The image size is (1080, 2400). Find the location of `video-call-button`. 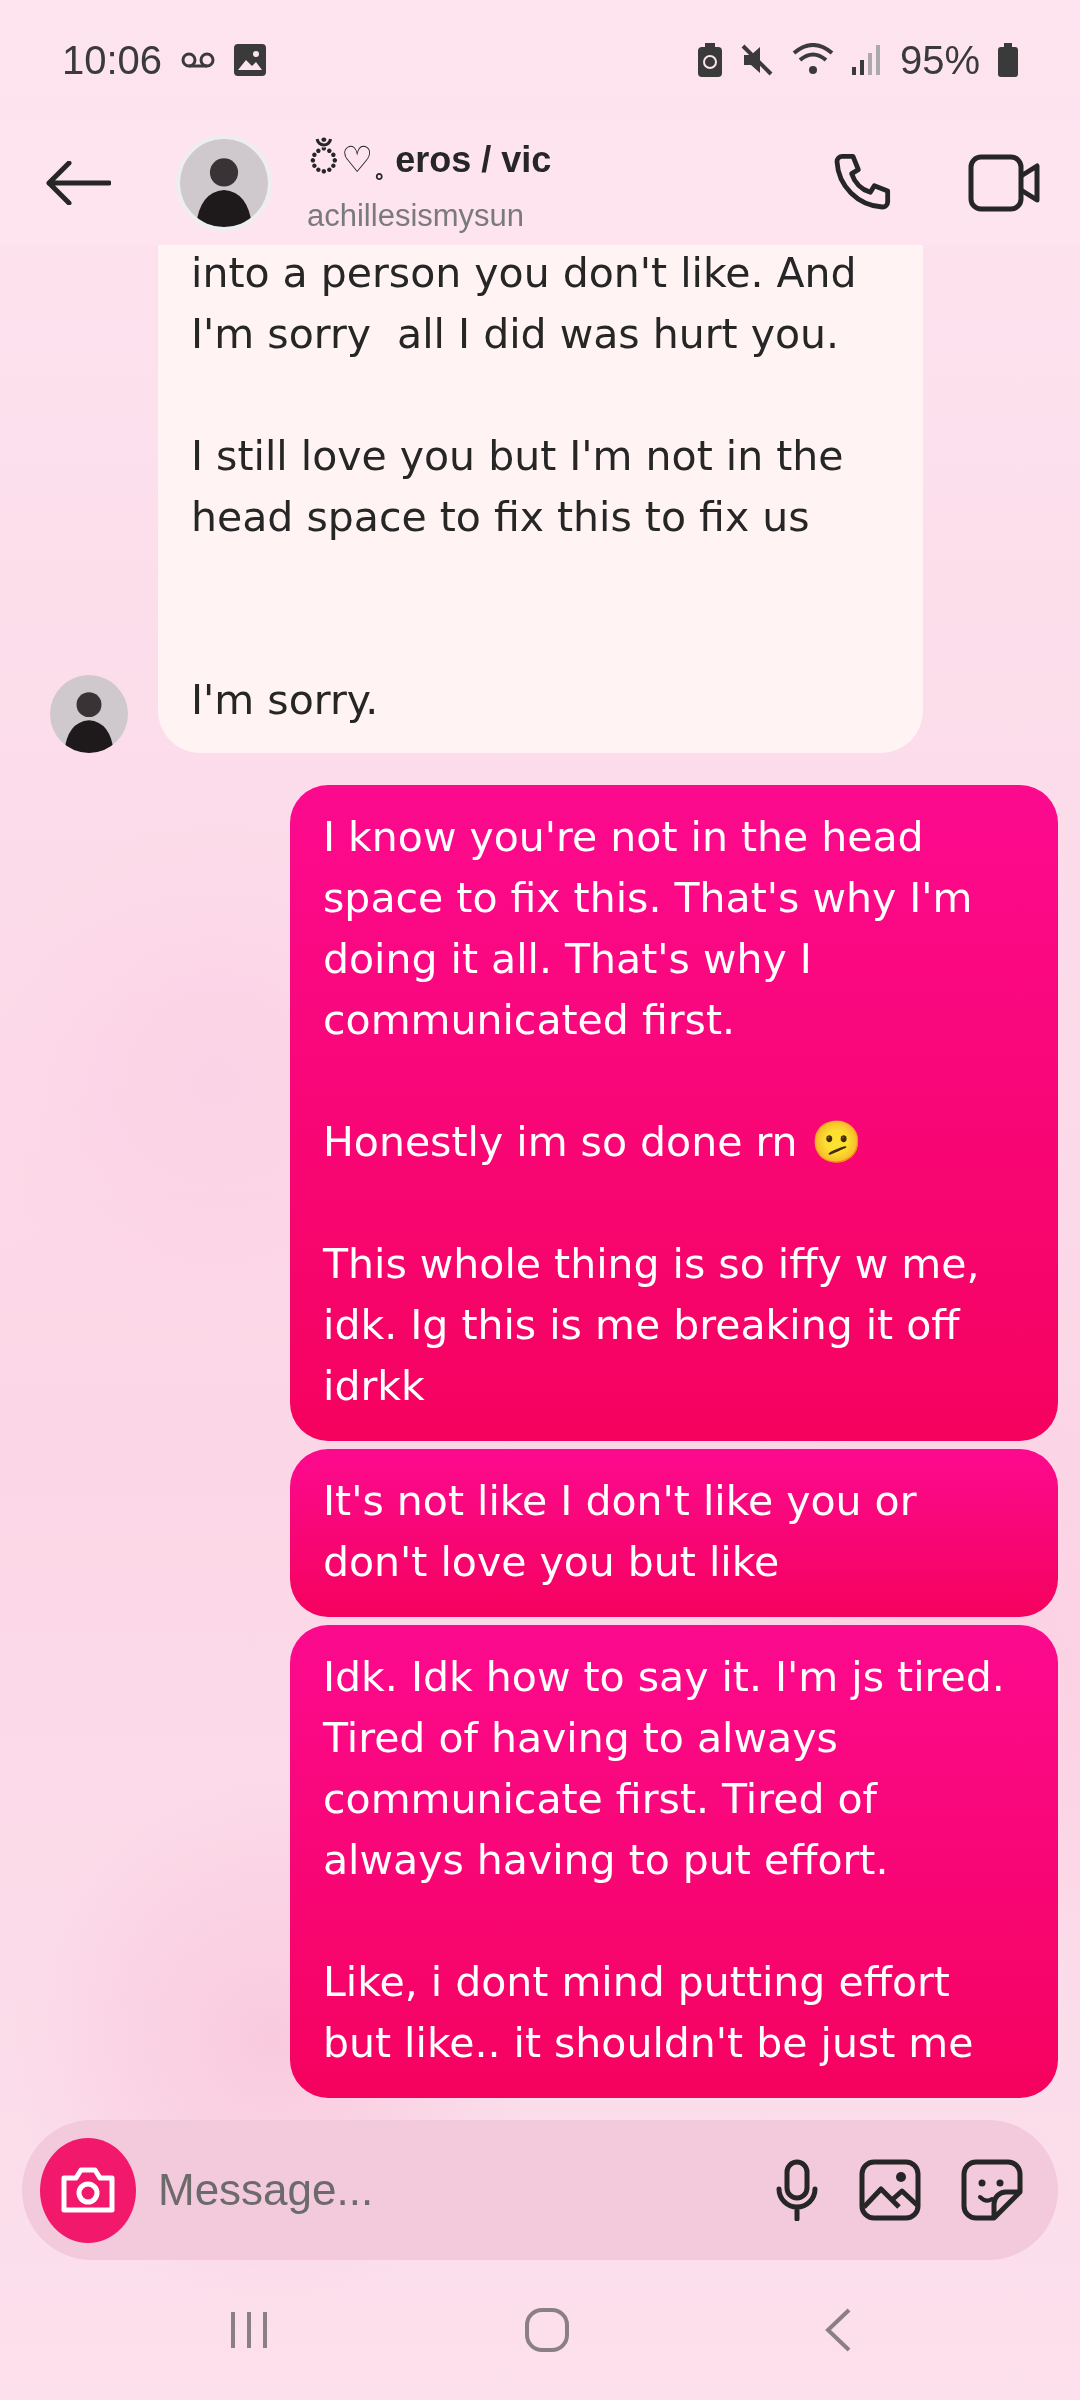

video-call-button is located at coordinates (1004, 182).